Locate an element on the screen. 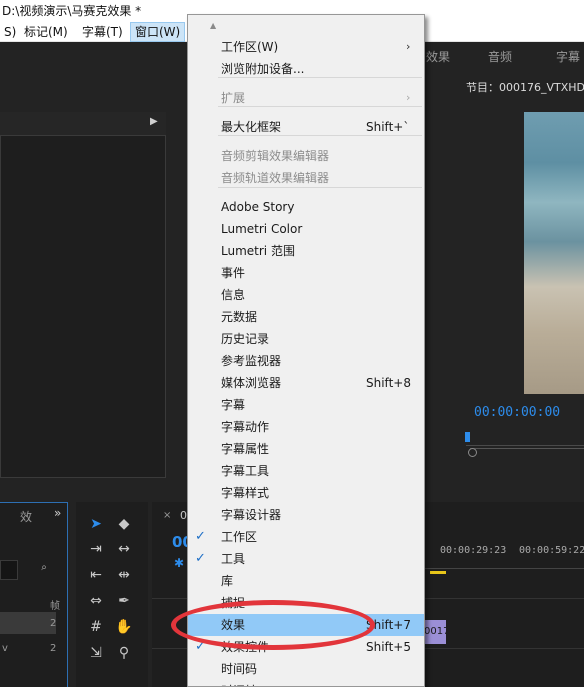 The width and height of the screenshot is (584, 687). ripple-edit-tool-icon: ⇥ is located at coordinates (96, 549).